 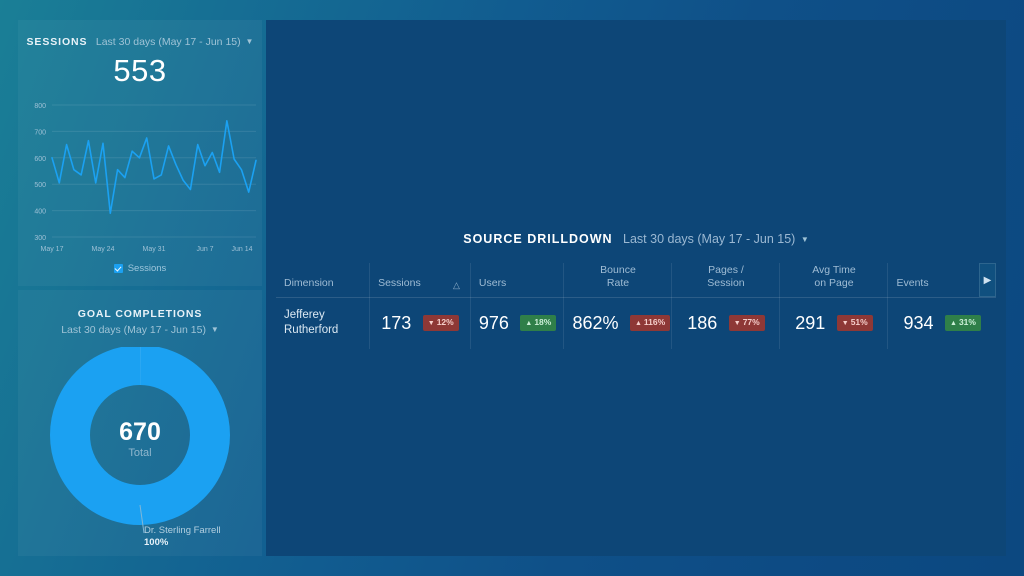 What do you see at coordinates (702, 322) in the screenshot?
I see `cell-pages-session-value: 186` at bounding box center [702, 322].